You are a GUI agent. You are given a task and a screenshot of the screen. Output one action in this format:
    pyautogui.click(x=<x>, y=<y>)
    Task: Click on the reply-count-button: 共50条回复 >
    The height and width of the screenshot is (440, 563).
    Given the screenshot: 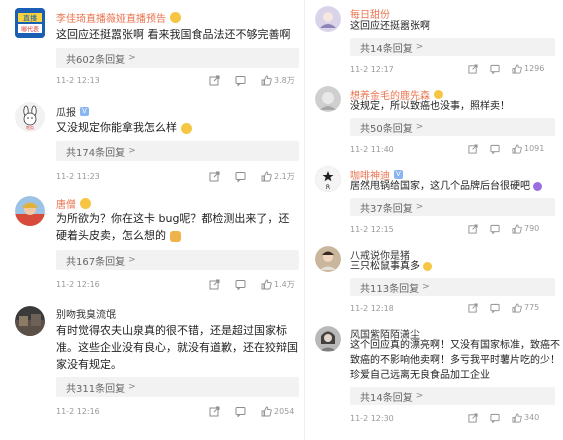 What is the action you would take?
    pyautogui.click(x=452, y=127)
    